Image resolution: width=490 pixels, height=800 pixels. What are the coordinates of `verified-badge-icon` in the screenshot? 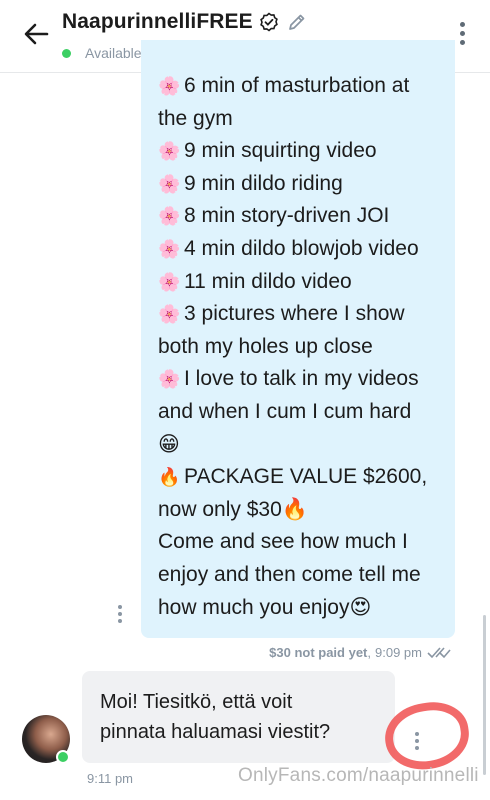 It's located at (269, 22).